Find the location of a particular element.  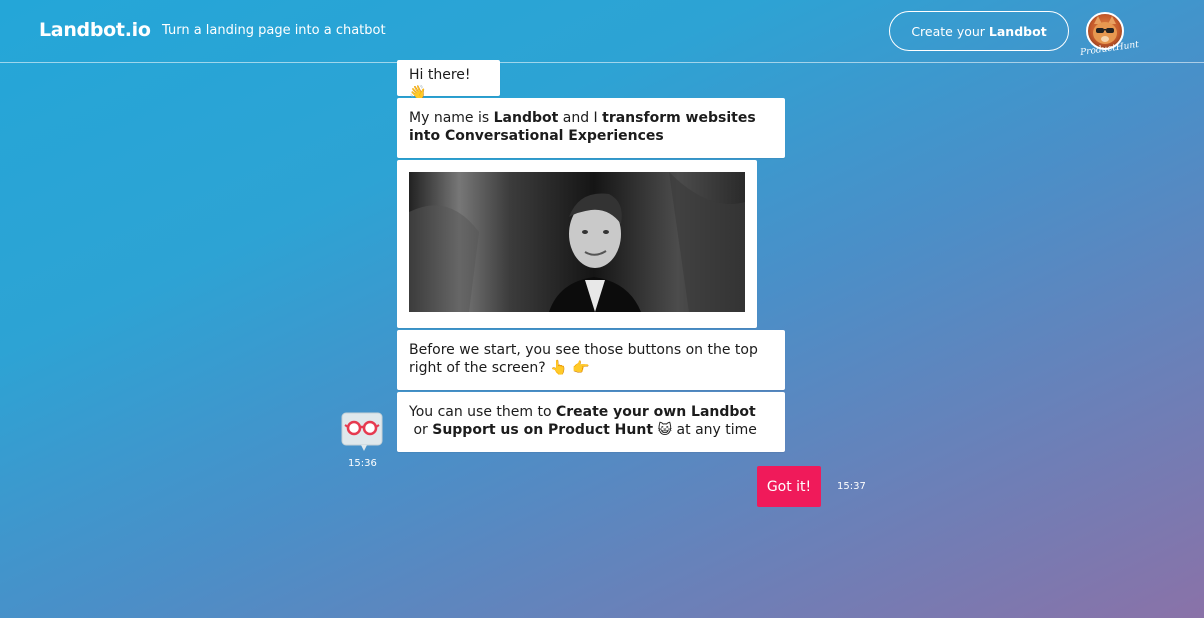

gif-image is located at coordinates (577, 242).